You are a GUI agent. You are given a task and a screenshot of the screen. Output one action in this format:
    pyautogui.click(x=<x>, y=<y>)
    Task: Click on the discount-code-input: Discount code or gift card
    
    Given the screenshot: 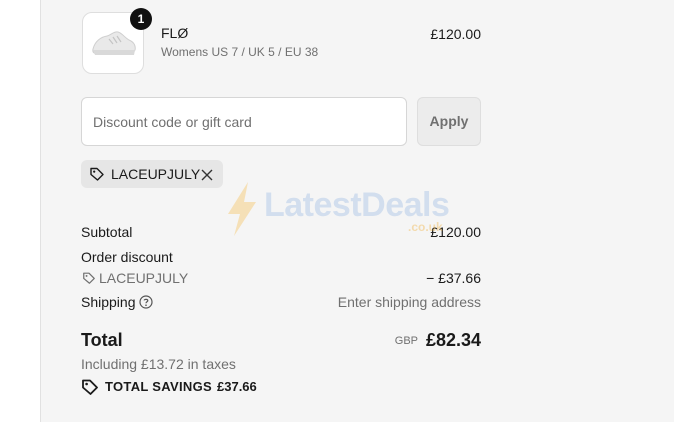 What is the action you would take?
    pyautogui.click(x=244, y=121)
    